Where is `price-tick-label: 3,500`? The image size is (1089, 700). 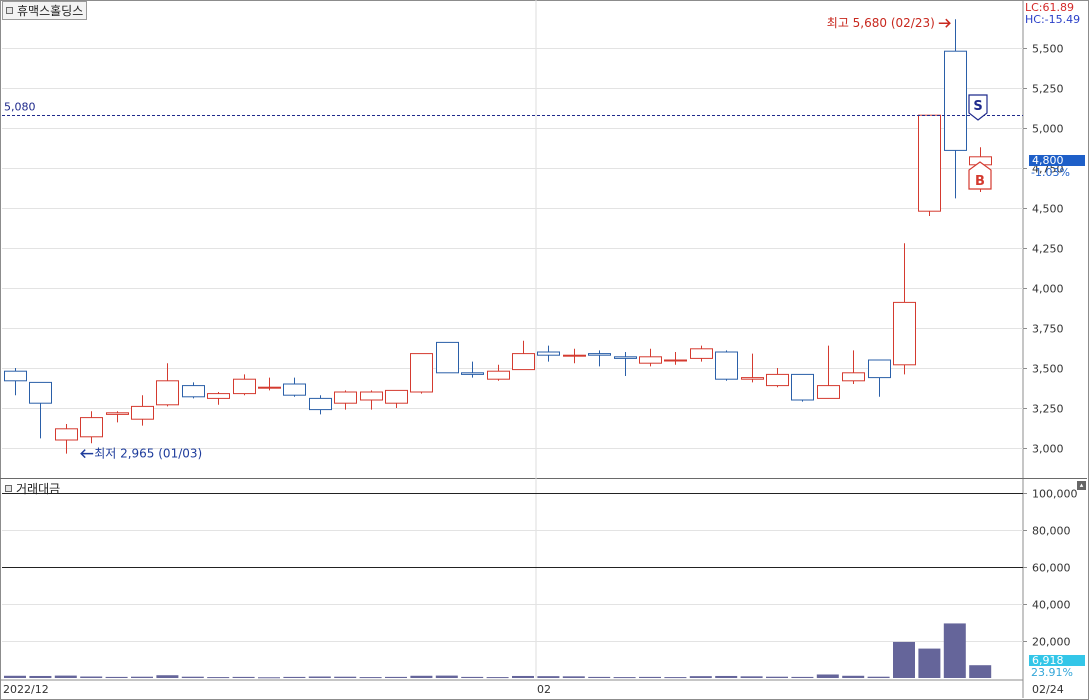 price-tick-label: 3,500 is located at coordinates (1048, 369).